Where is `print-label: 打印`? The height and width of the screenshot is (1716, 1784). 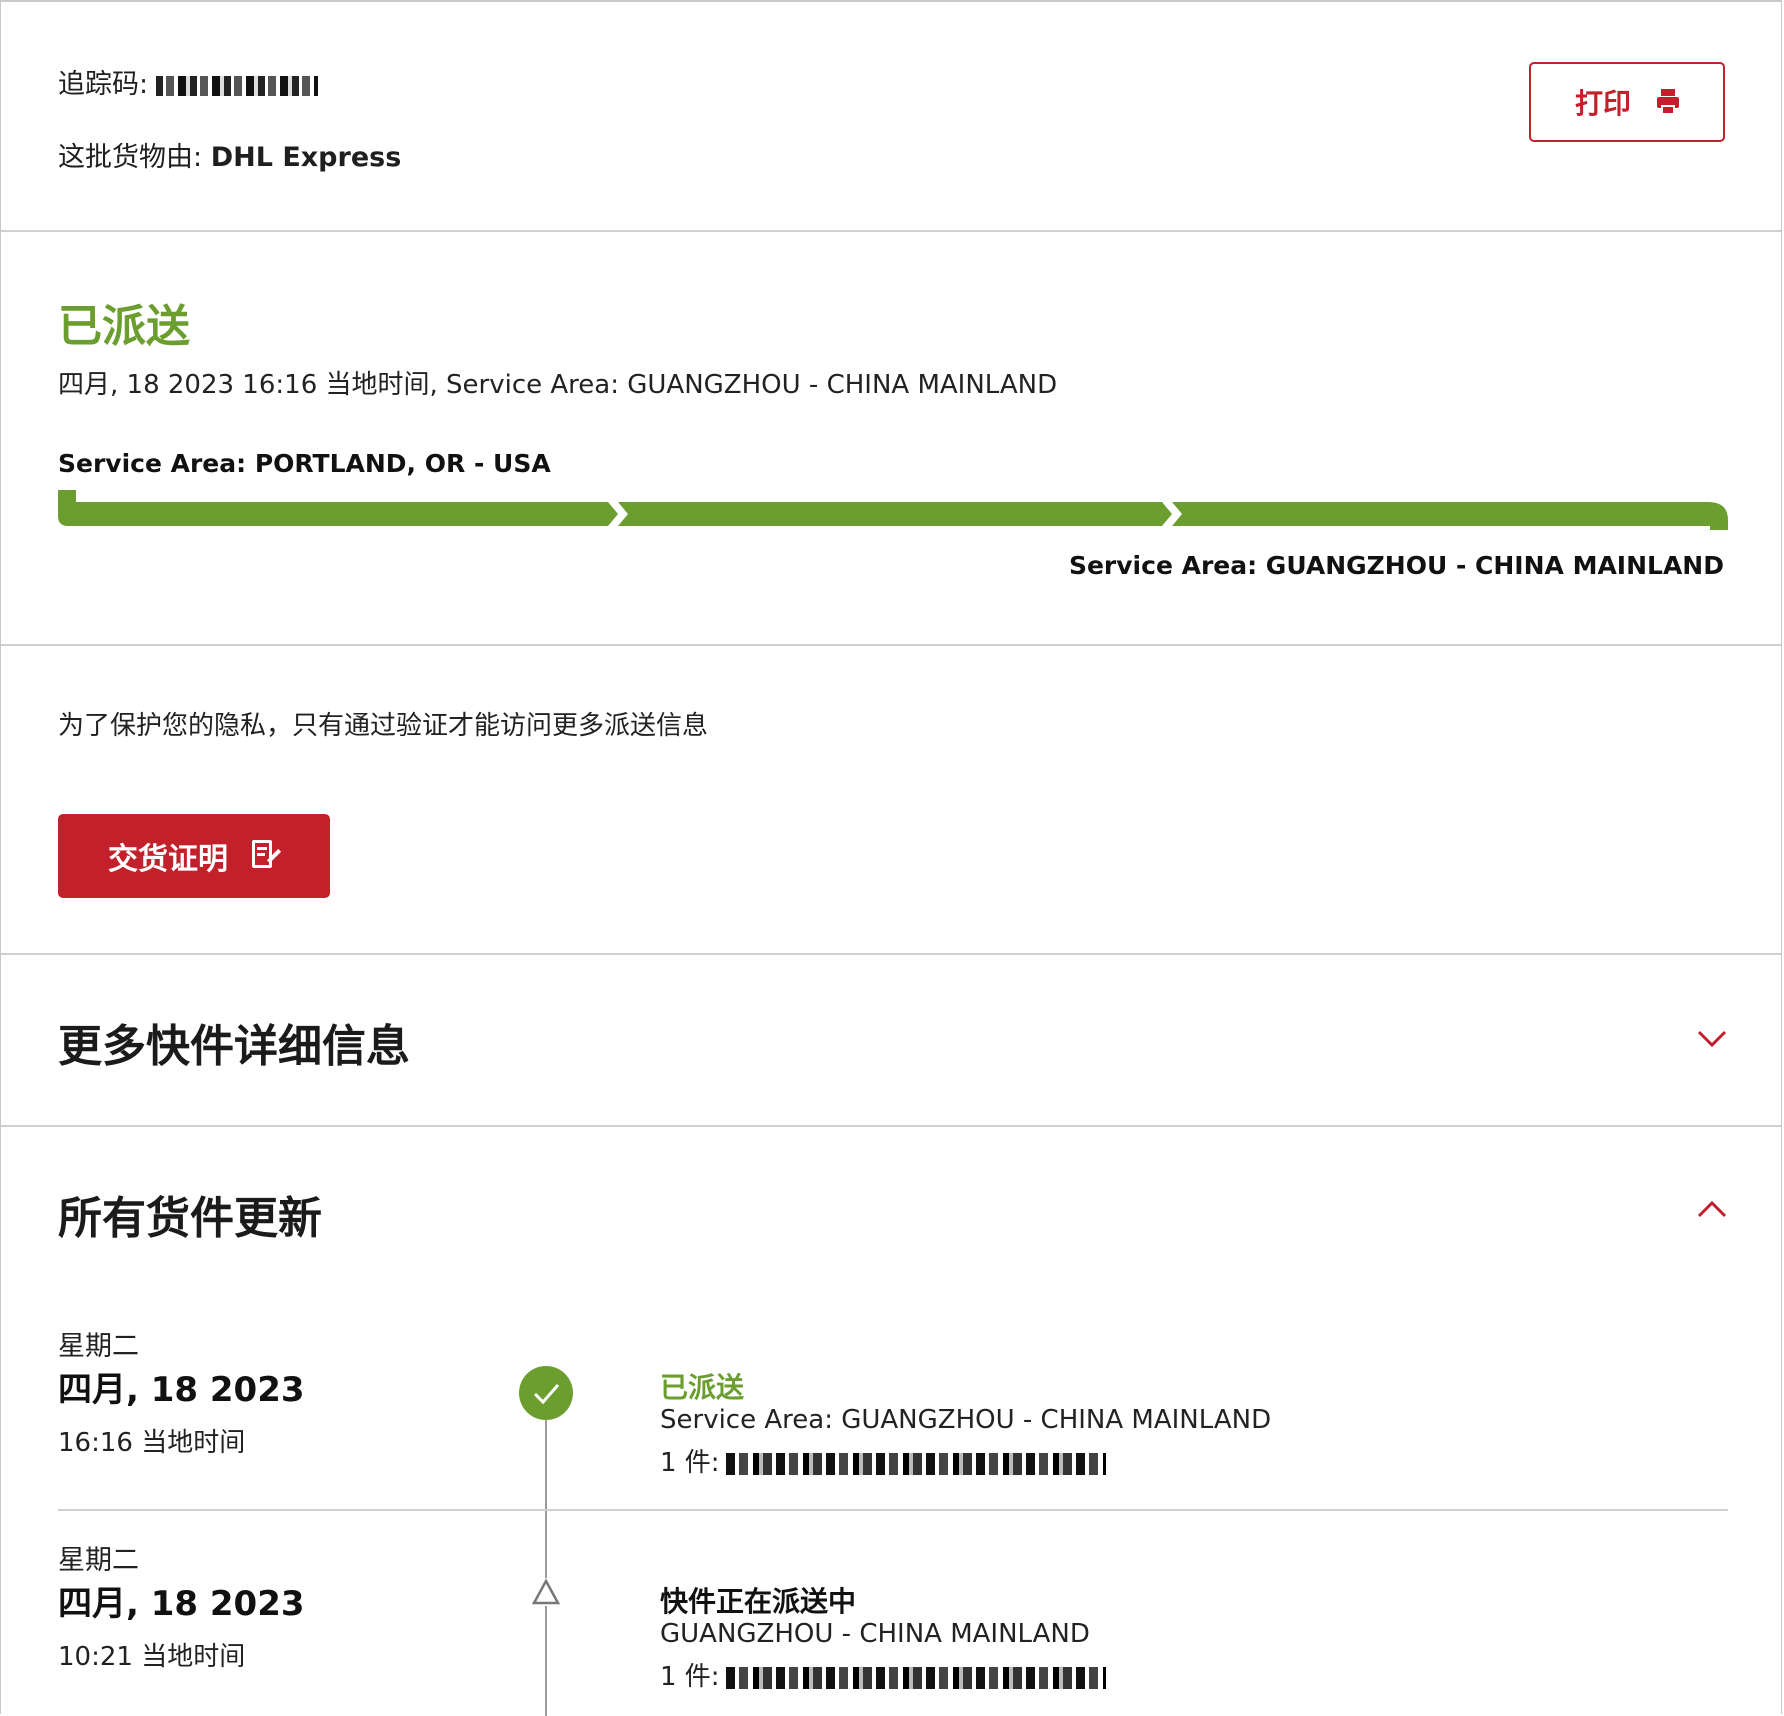
print-label: 打印 is located at coordinates (1602, 103).